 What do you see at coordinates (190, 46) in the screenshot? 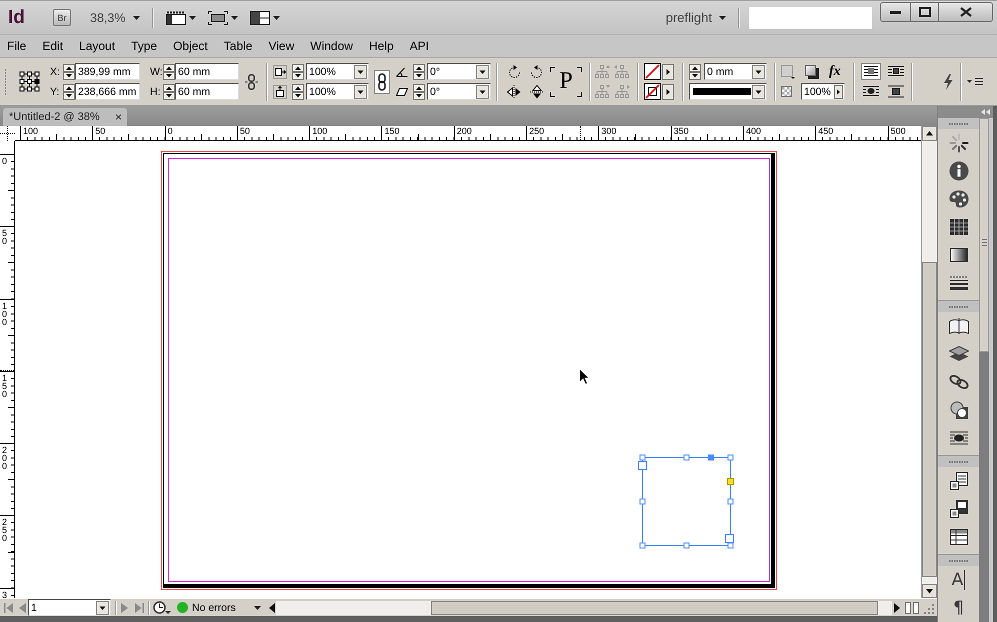
I see `menu-item: Object` at bounding box center [190, 46].